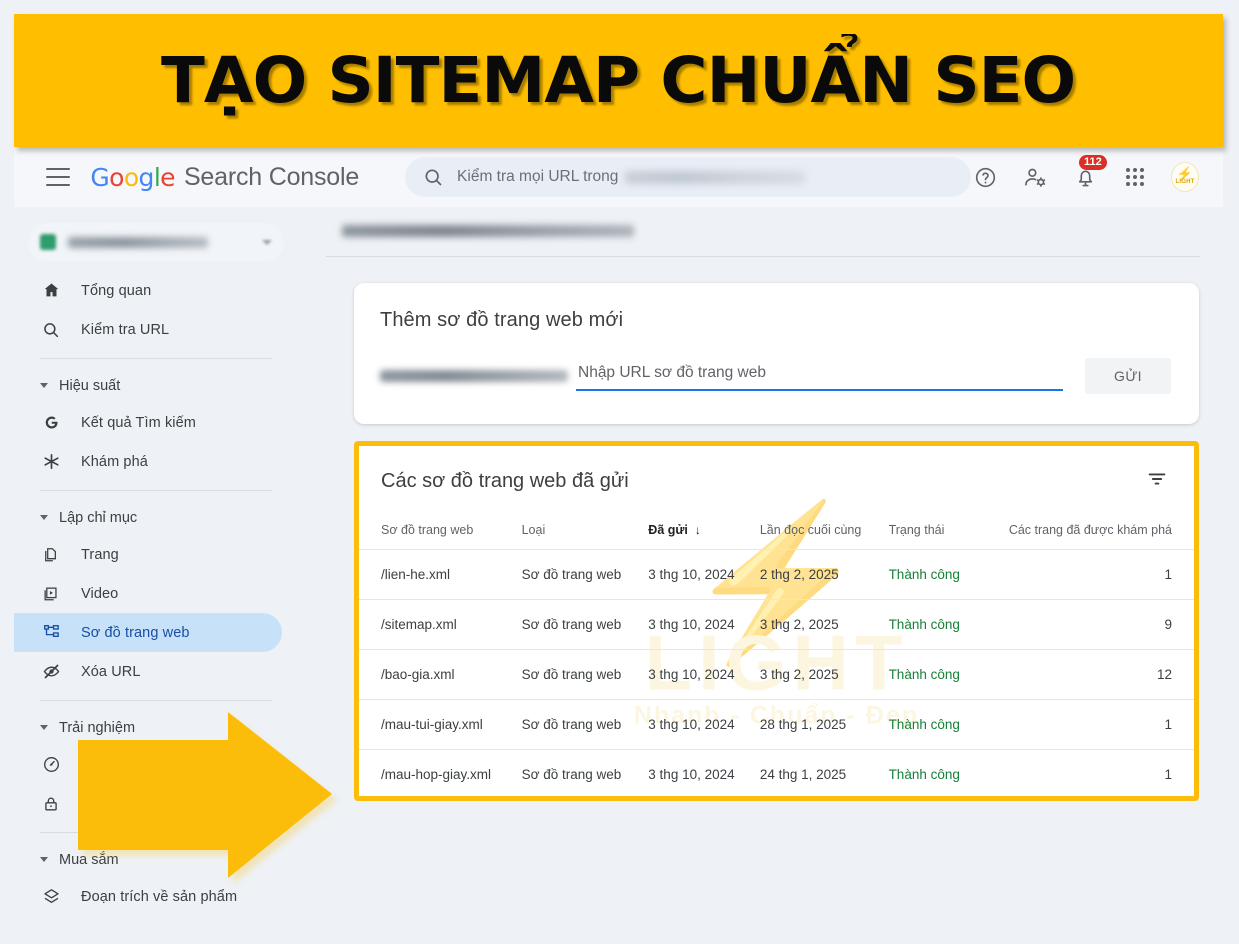 The height and width of the screenshot is (944, 1239). What do you see at coordinates (98, 517) in the screenshot?
I see `sidebar-group-label: Lập chỉ mục` at bounding box center [98, 517].